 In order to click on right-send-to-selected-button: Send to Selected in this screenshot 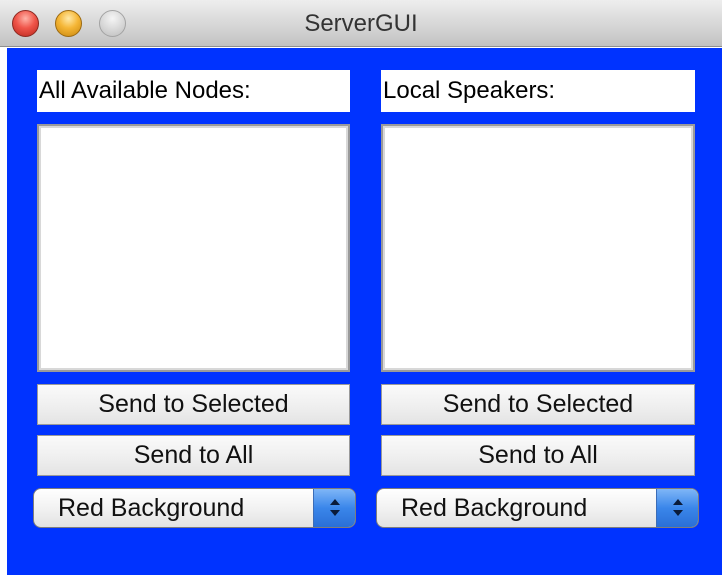, I will do `click(538, 404)`.